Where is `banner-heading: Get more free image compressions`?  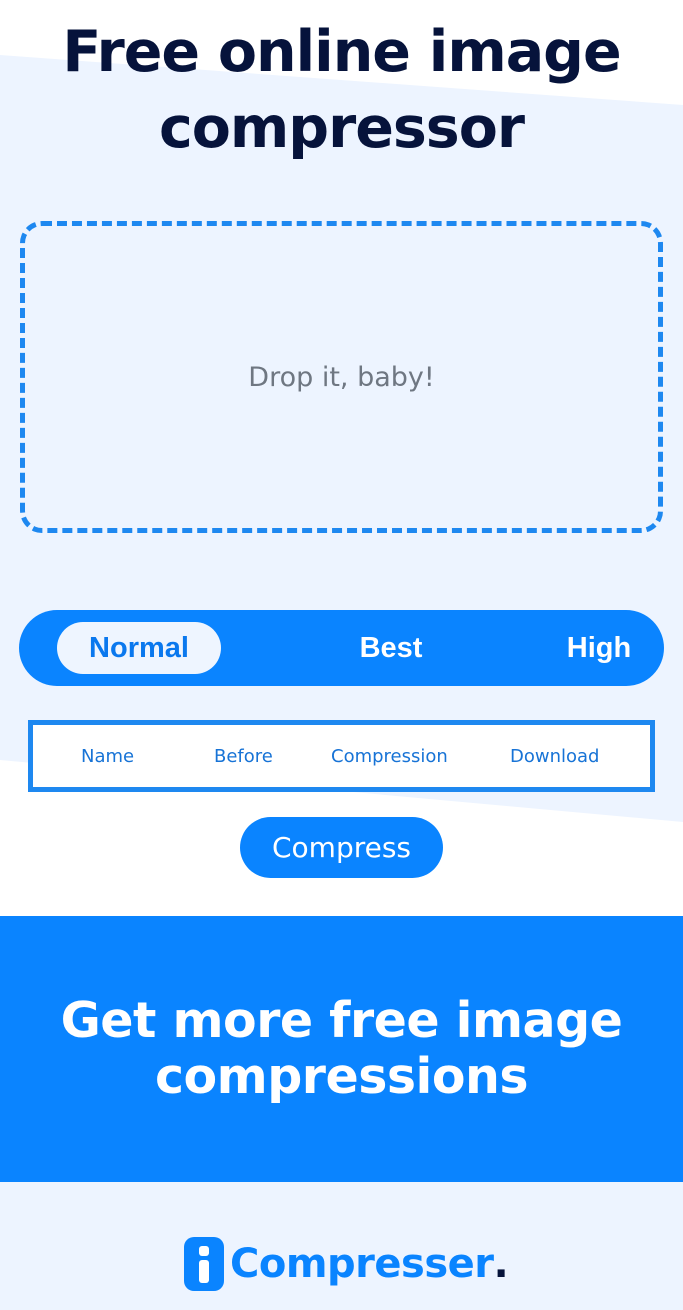 banner-heading: Get more free image compressions is located at coordinates (341, 1048).